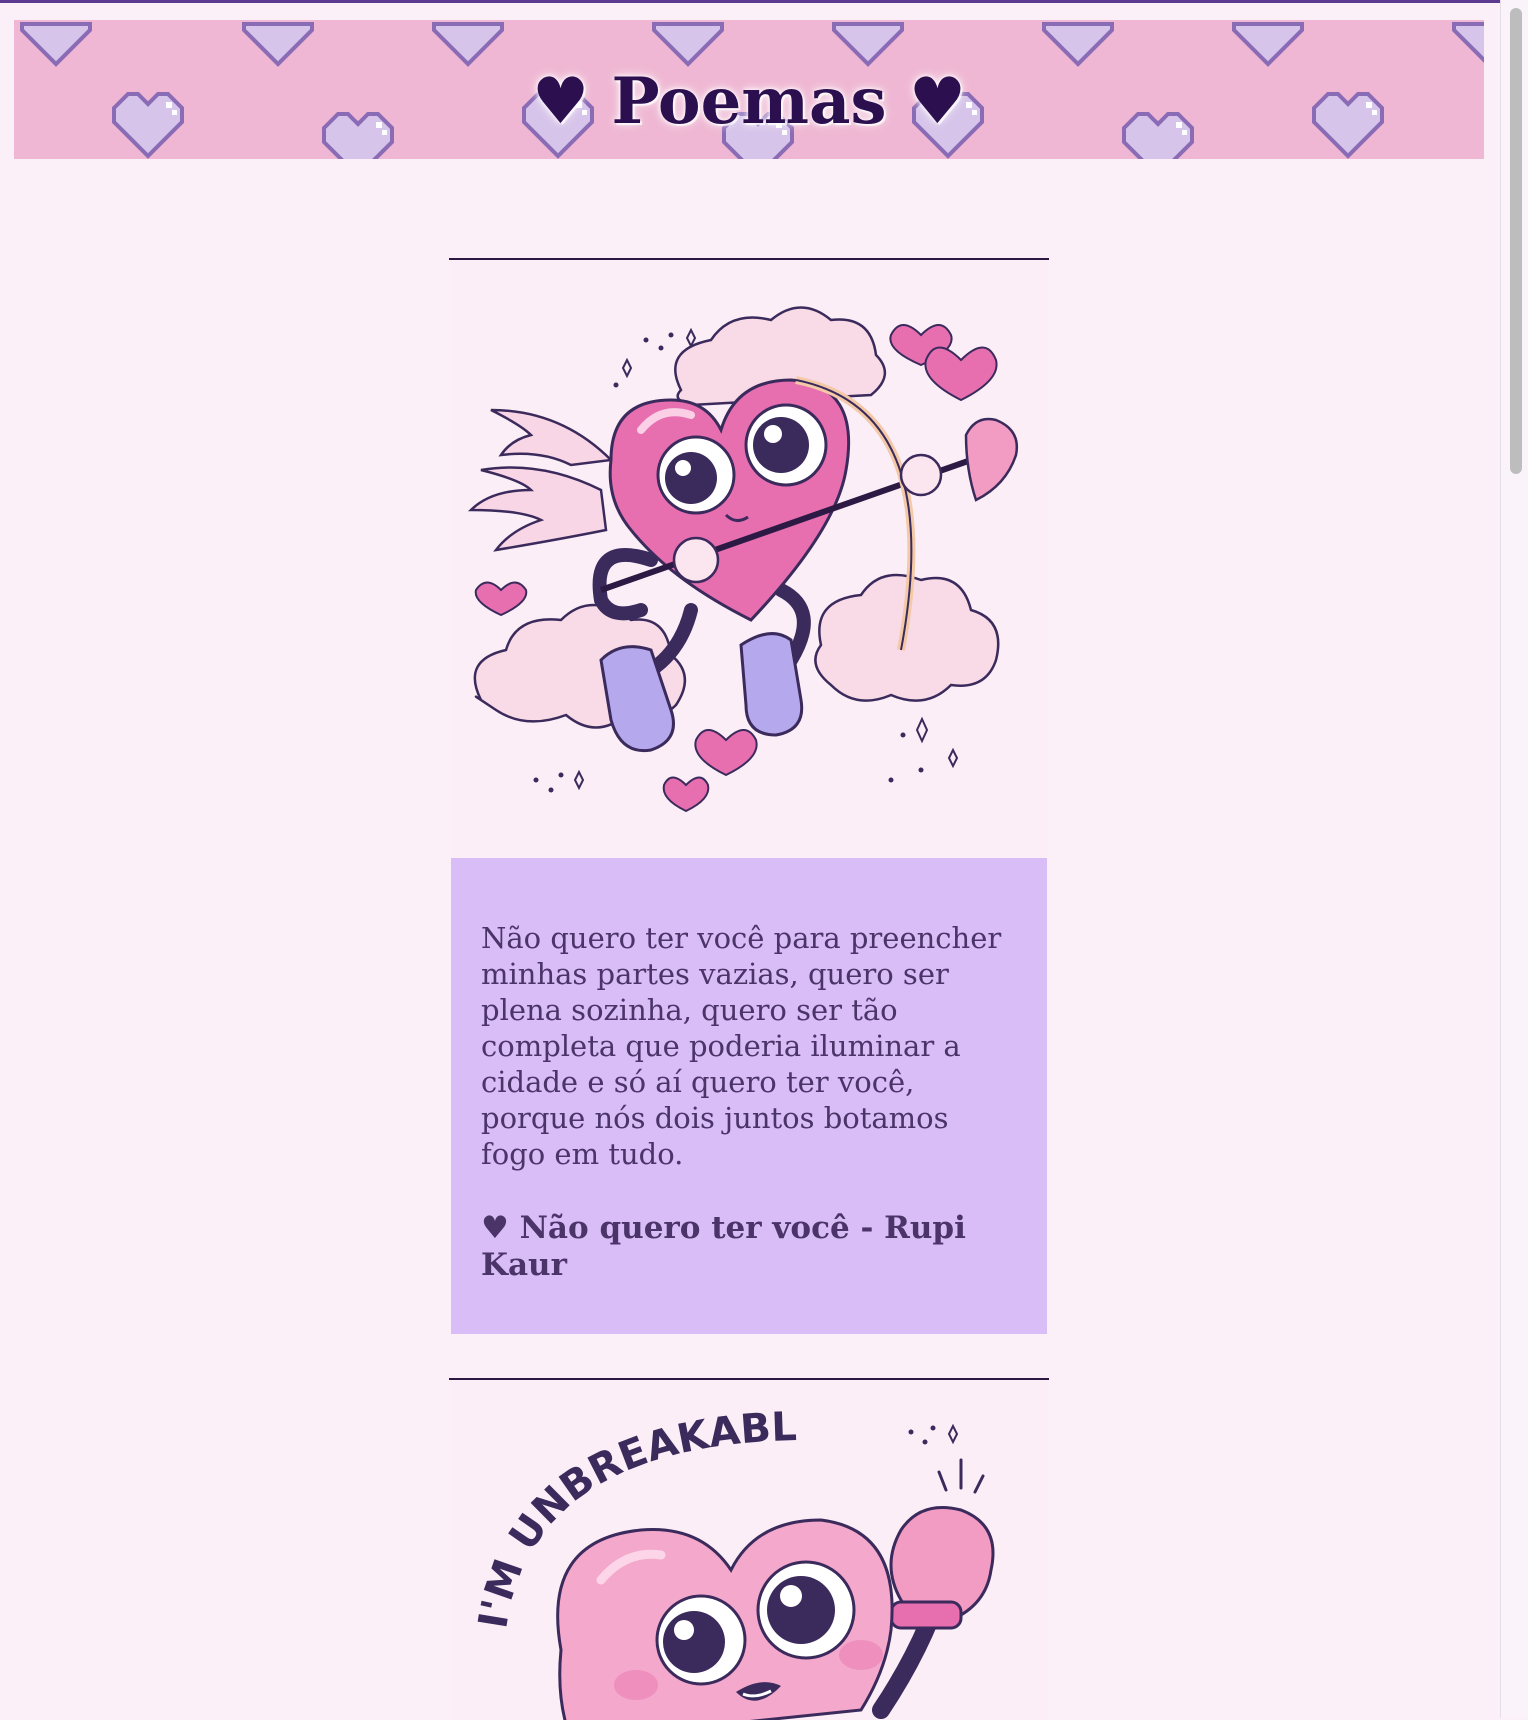  I want to click on poem-source: ♥ Não quero ter você - Rupi Kaur, so click(723, 1246).